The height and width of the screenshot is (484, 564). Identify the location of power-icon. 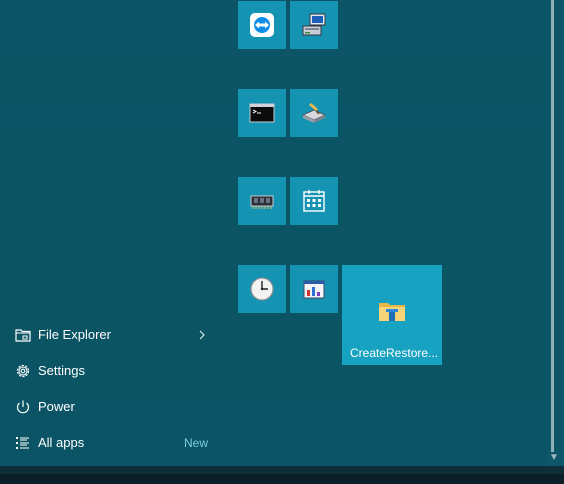
(23, 407).